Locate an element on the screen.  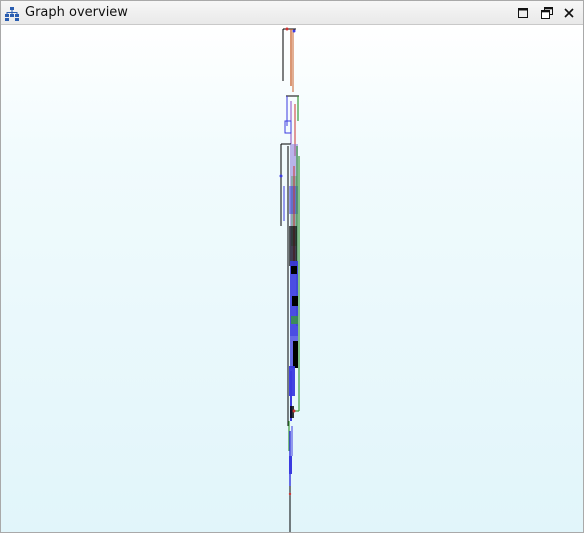
graph-hierarchy-icon is located at coordinates (12, 13).